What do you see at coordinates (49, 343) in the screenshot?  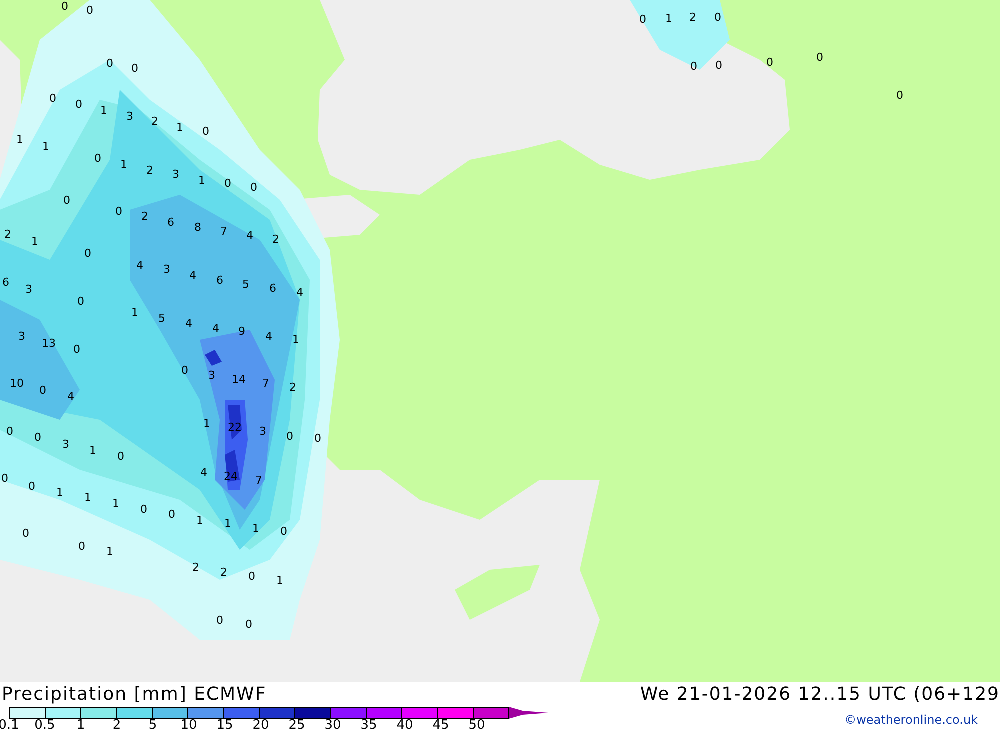 I see `precipitation-value-label: 13` at bounding box center [49, 343].